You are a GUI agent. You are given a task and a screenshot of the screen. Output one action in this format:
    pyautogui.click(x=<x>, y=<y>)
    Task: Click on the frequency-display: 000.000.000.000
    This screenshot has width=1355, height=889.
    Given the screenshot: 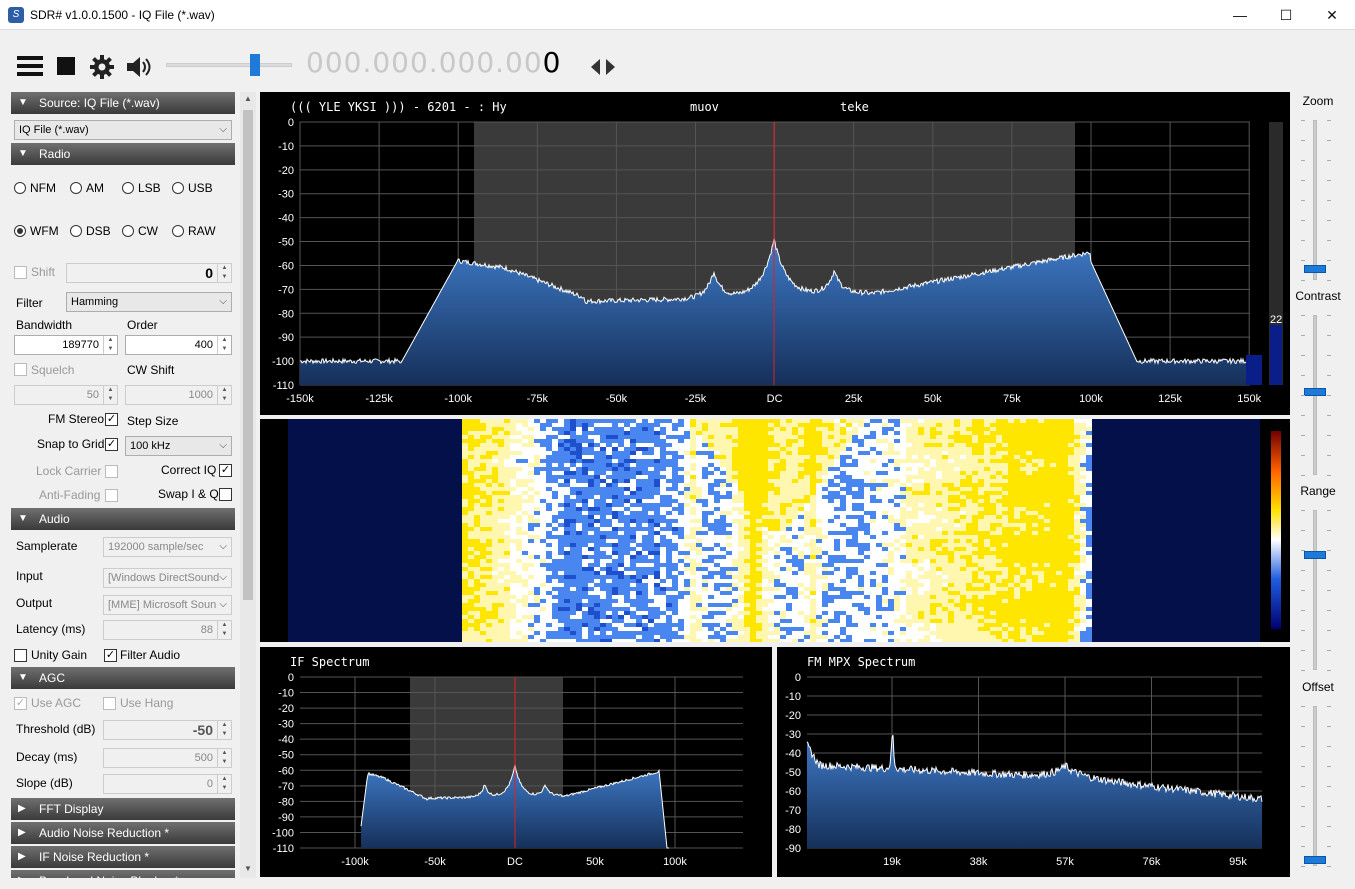 What is the action you would take?
    pyautogui.click(x=434, y=62)
    